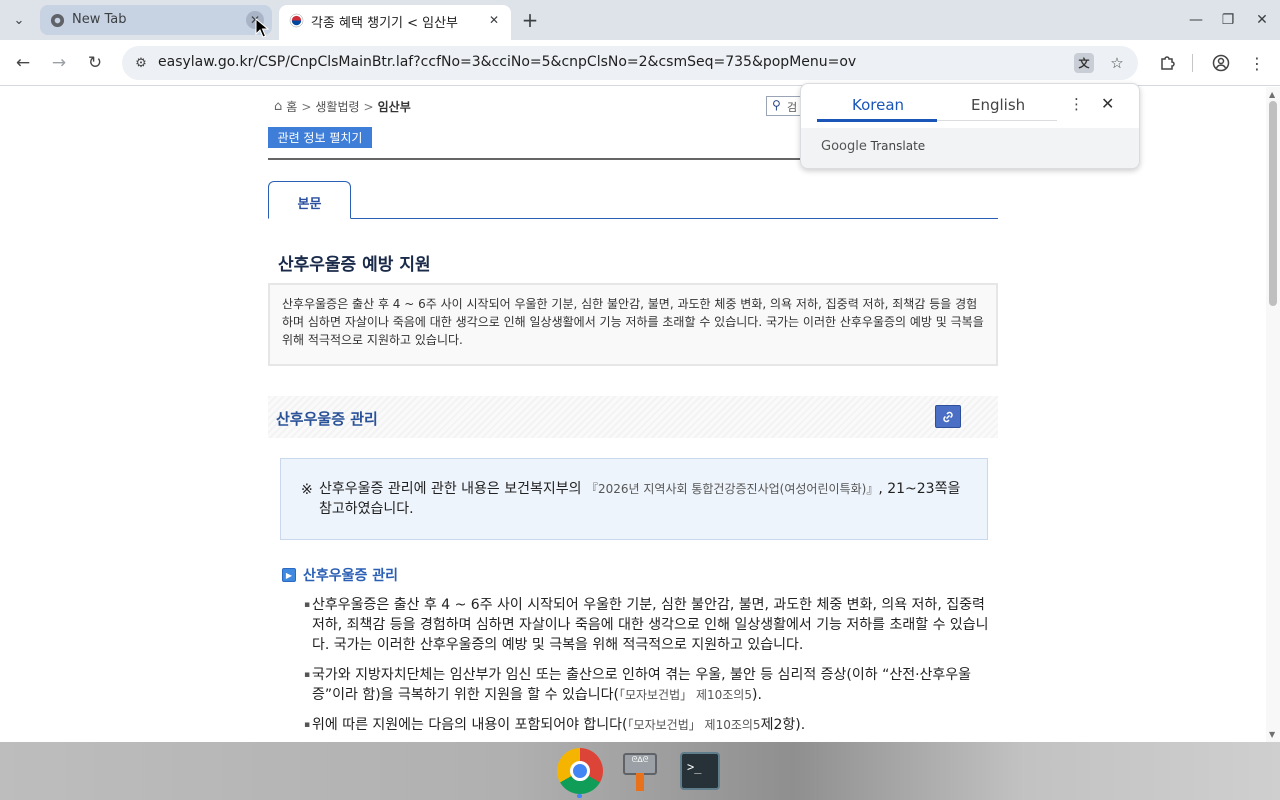 The image size is (1280, 800). What do you see at coordinates (320, 137) in the screenshot?
I see `related-info-button: 관련 정보 펼치기` at bounding box center [320, 137].